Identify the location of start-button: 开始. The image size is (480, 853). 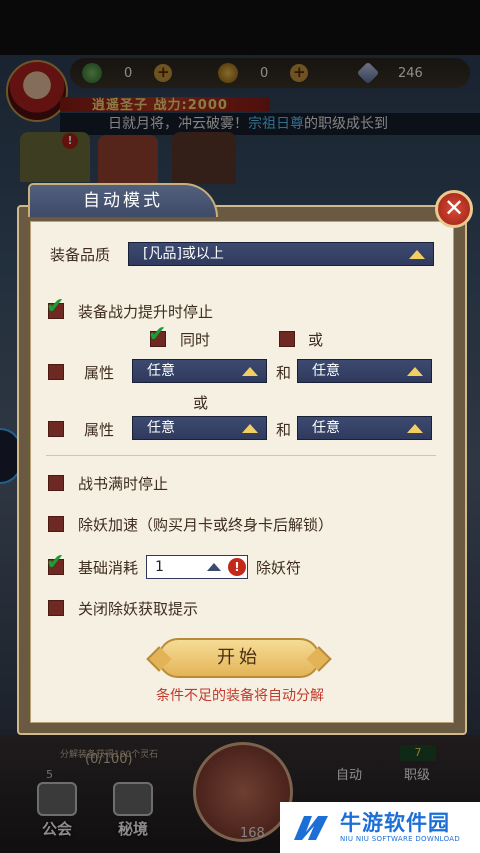
(239, 658).